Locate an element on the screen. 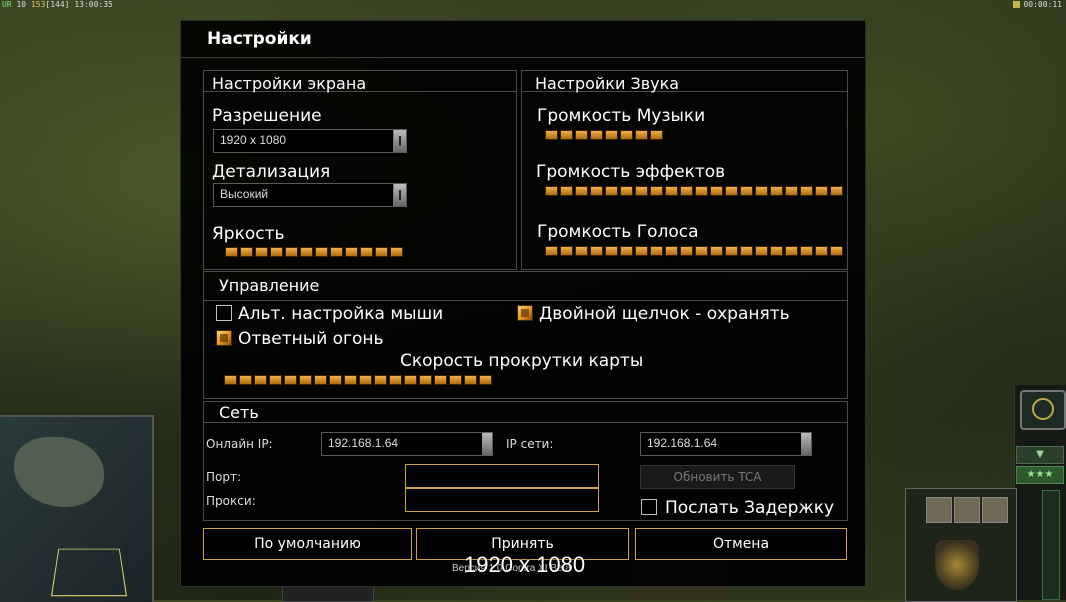 Image resolution: width=1066 pixels, height=602 pixels. music-volume-slider is located at coordinates (604, 135).